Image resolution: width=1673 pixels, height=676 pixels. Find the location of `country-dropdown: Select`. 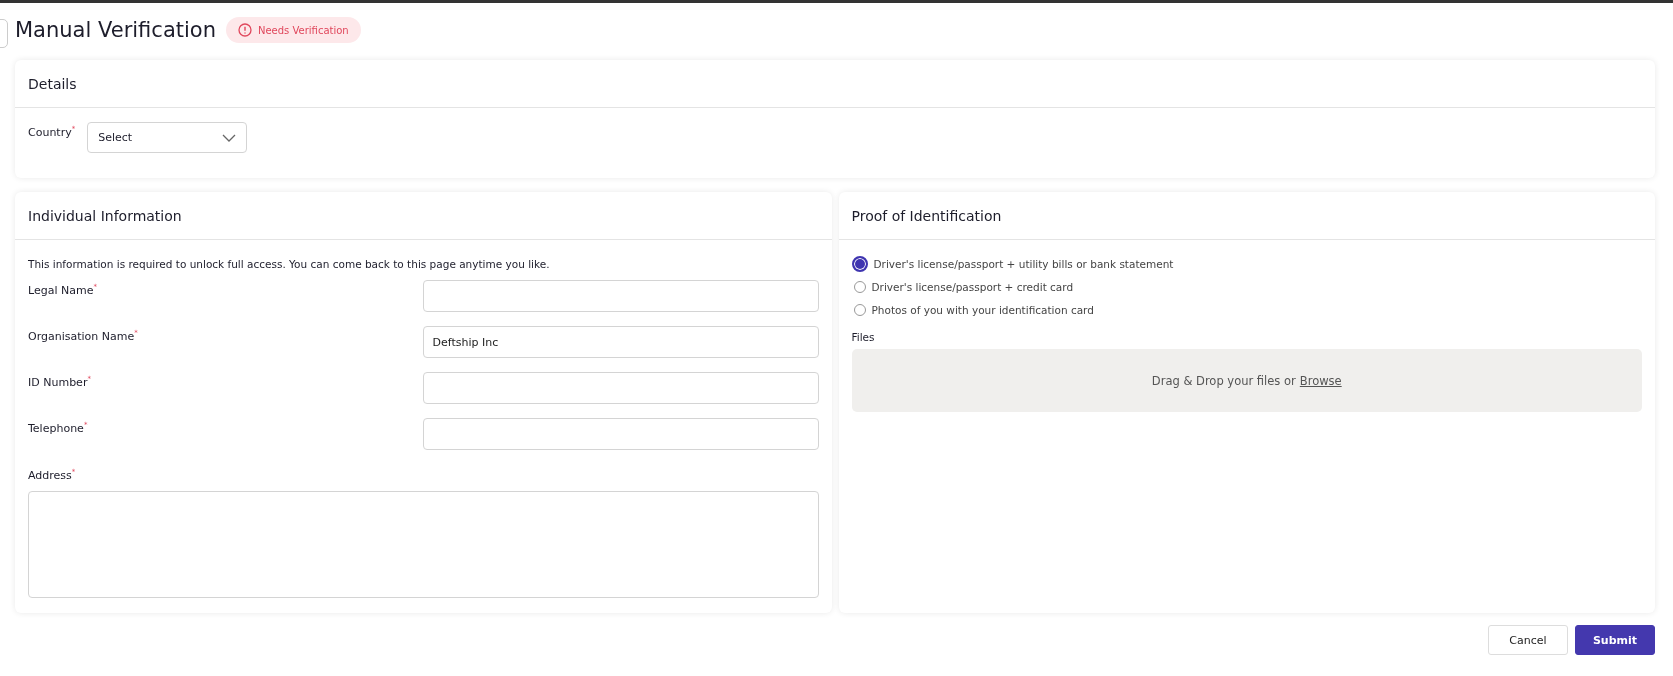

country-dropdown: Select is located at coordinates (167, 137).